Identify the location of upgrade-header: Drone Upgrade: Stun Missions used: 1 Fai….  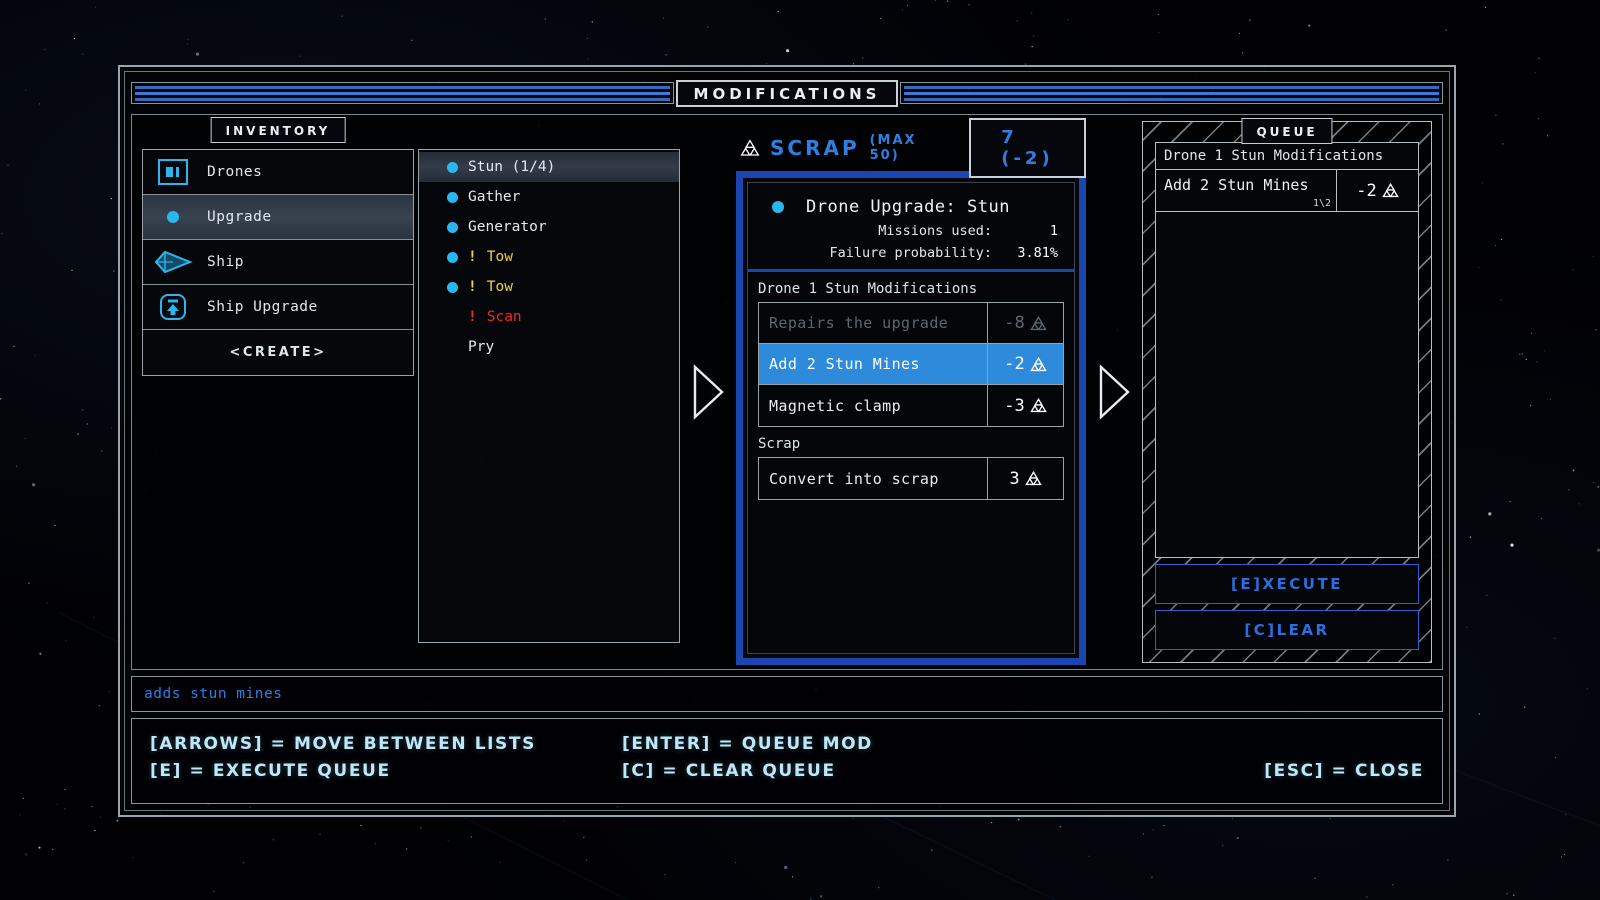
(911, 227).